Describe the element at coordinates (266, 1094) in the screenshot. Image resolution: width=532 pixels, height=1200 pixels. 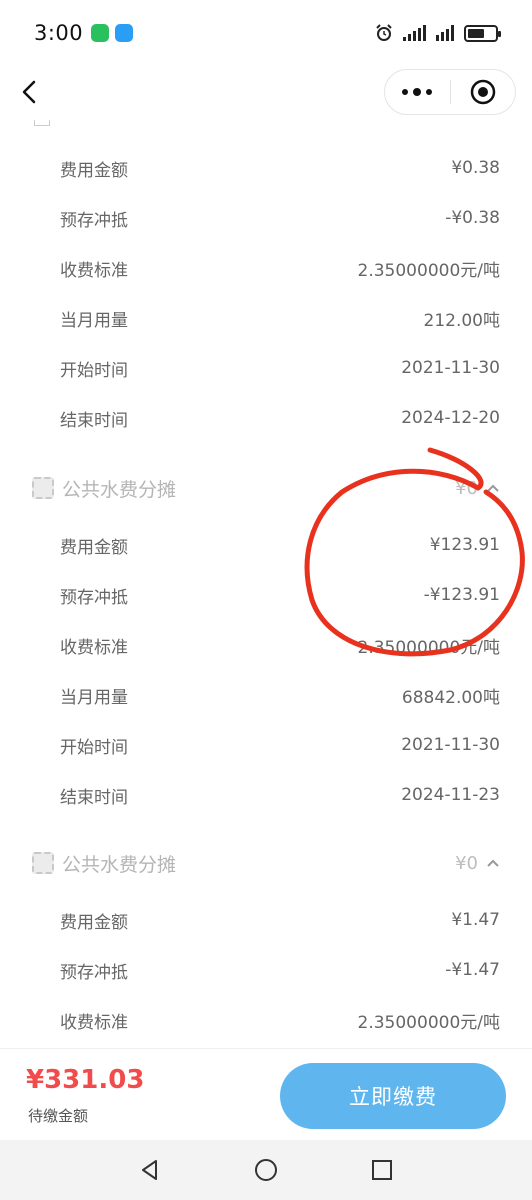
I see `payment-bar: ¥331.03 待缴金额 立即缴费` at that location.